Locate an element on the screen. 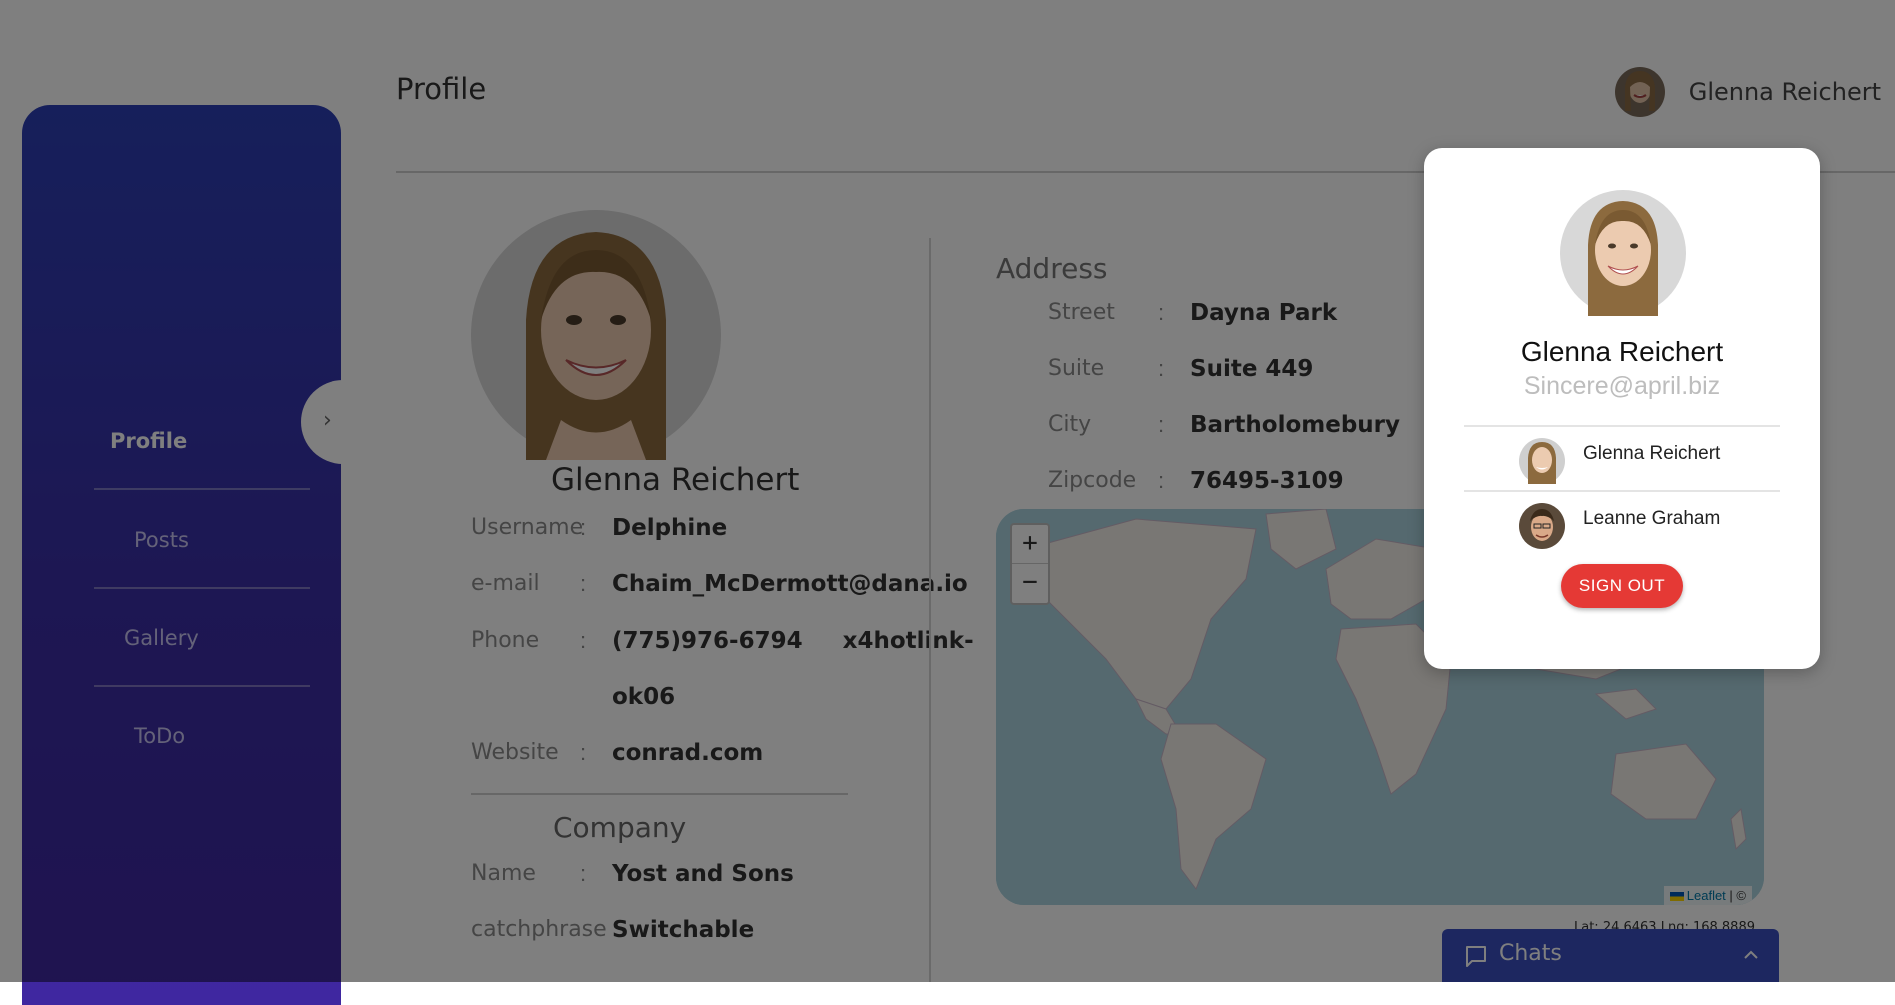 The height and width of the screenshot is (1005, 1895). account-item: Leanne Graham is located at coordinates (1619, 526).